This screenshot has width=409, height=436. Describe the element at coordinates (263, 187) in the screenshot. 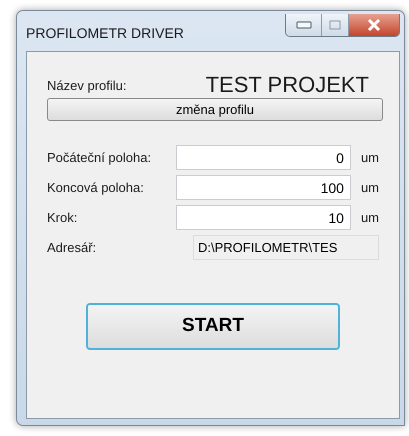

I see `input-field: 100` at that location.